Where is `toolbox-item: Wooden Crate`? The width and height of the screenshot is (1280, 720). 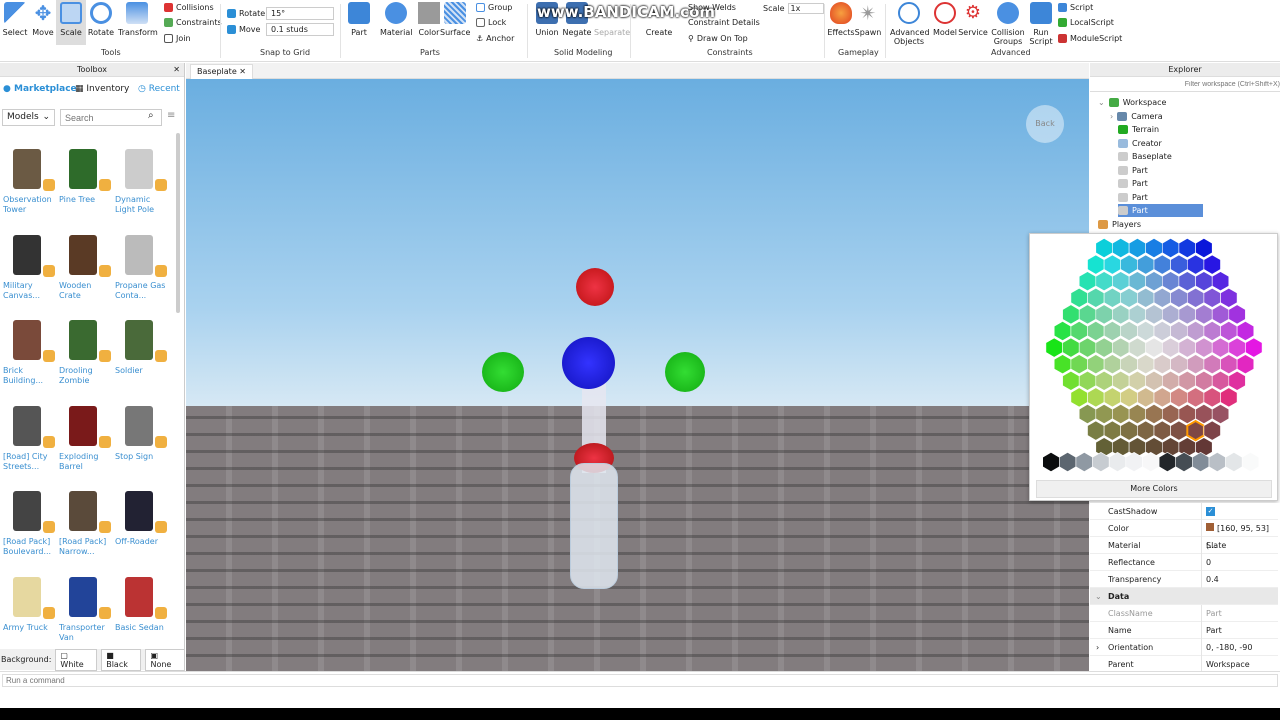 toolbox-item: Wooden Crate is located at coordinates (85, 265).